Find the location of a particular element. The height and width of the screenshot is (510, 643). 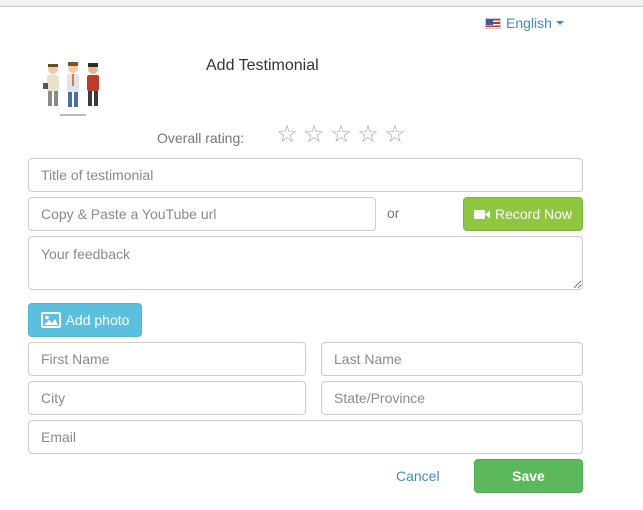

person-middle is located at coordinates (73, 84).